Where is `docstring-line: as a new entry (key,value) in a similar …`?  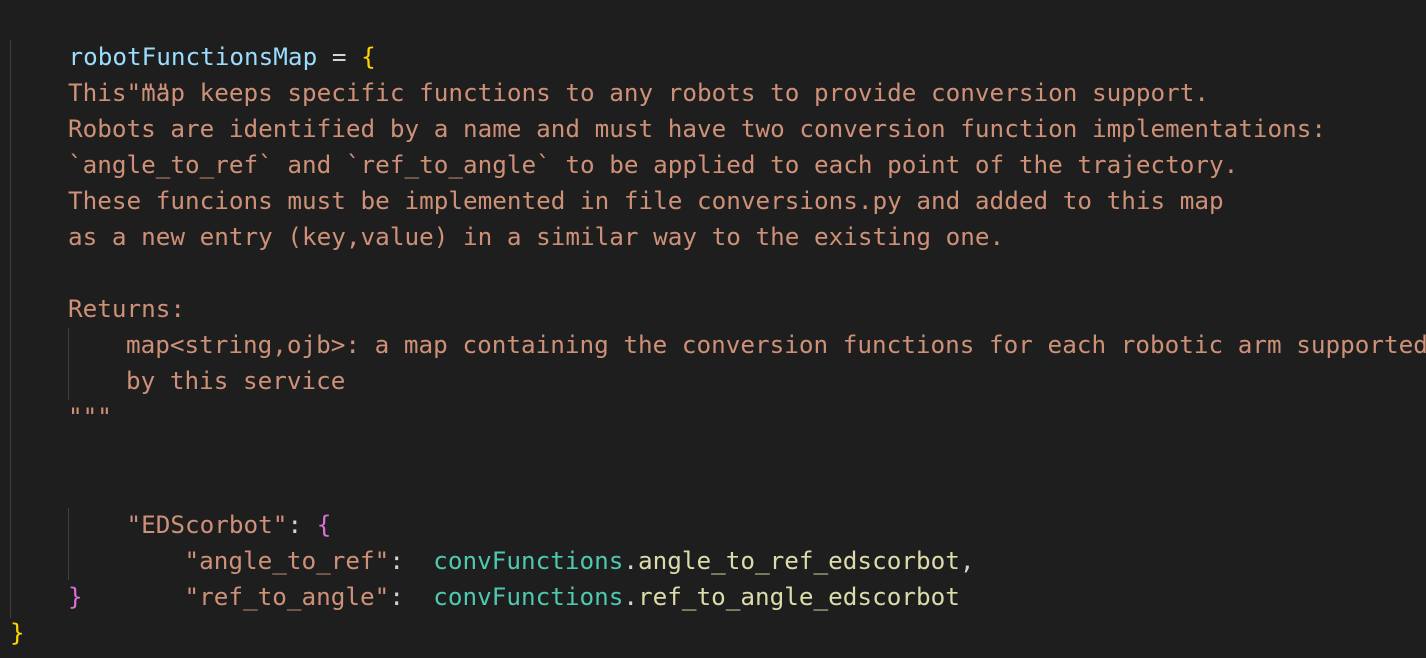 docstring-line: as a new entry (key,value) in a similar … is located at coordinates (536, 236).